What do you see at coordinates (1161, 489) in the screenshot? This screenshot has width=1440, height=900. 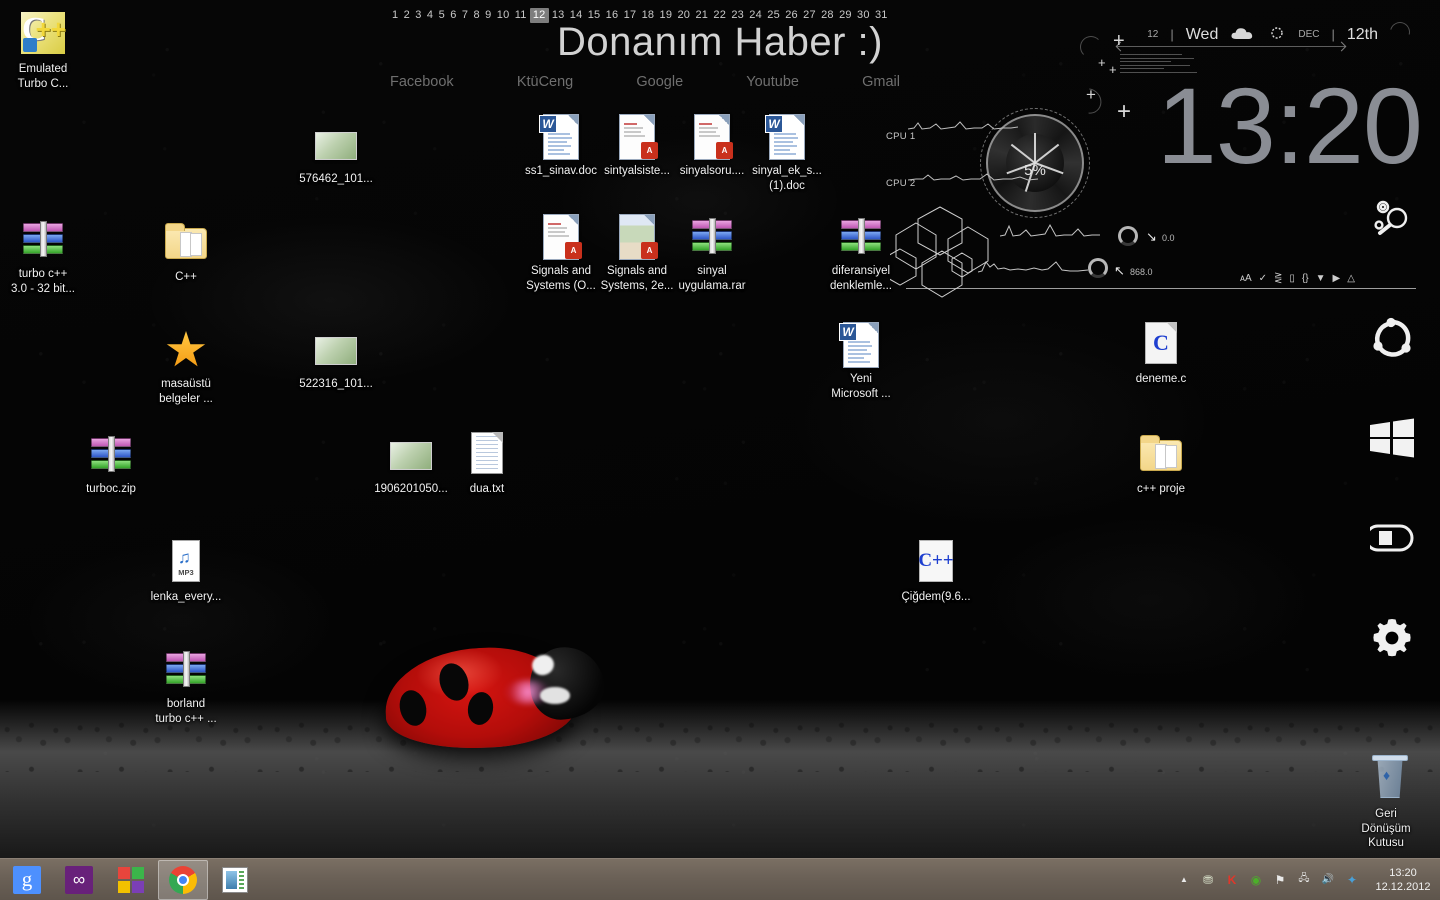 I see `desktop-icon-label: c++ proje` at bounding box center [1161, 489].